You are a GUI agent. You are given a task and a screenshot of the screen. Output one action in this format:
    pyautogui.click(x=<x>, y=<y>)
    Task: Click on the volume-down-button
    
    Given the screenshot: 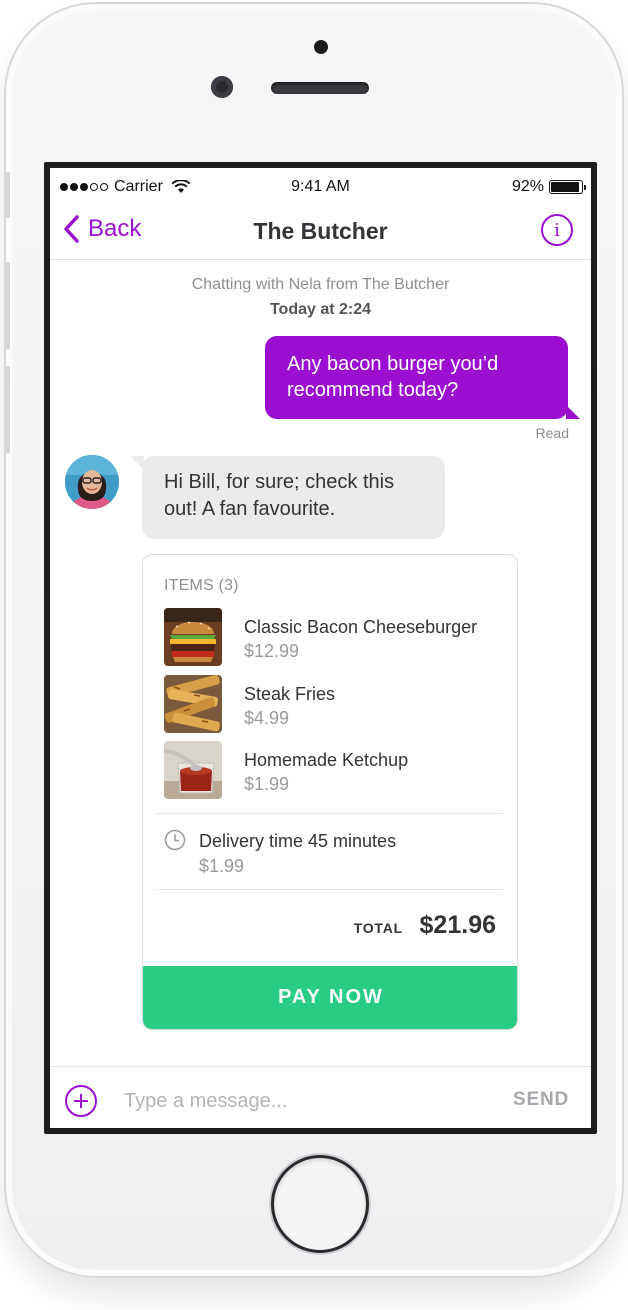 What is the action you would take?
    pyautogui.click(x=8, y=410)
    